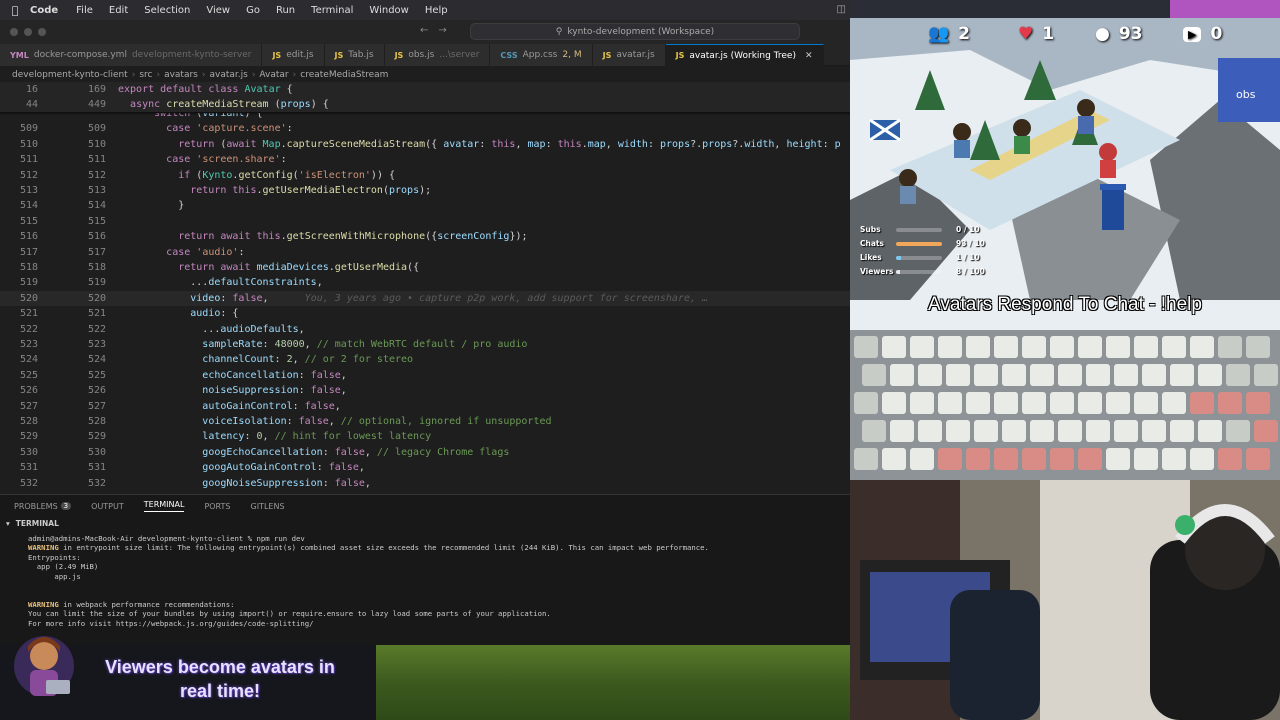 This screenshot has width=1280, height=720. What do you see at coordinates (28, 437) in the screenshot?
I see `line-number: 529` at bounding box center [28, 437].